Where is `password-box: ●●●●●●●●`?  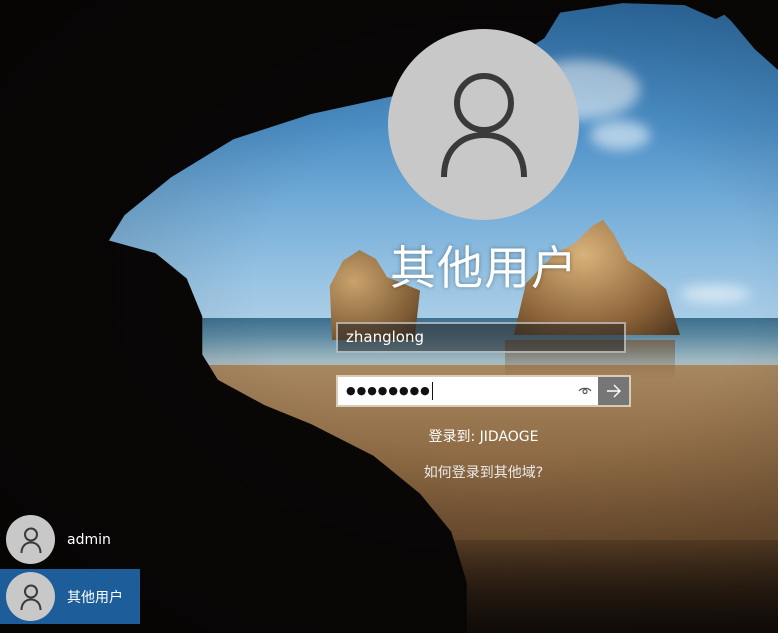 password-box: ●●●●●●●● is located at coordinates (483, 391).